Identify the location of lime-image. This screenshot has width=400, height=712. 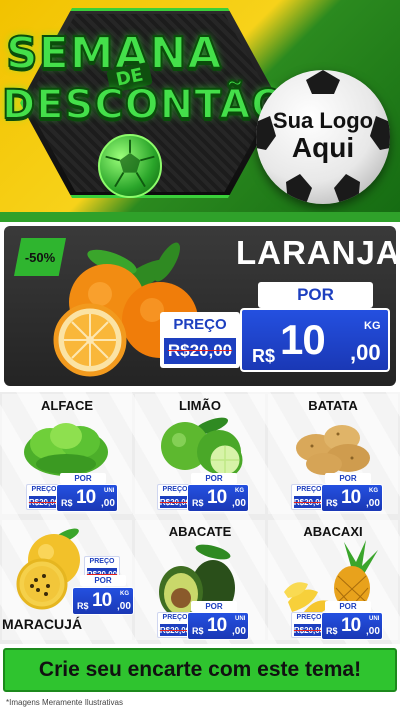
(202, 447).